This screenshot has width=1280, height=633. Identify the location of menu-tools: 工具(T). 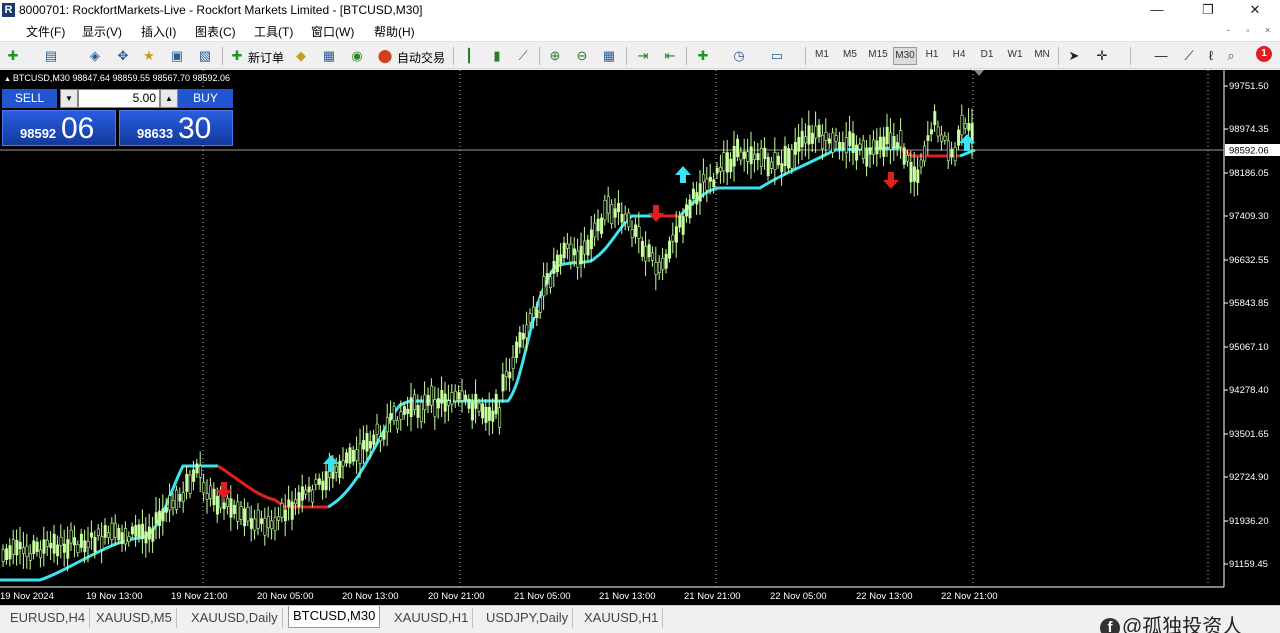
(273, 31).